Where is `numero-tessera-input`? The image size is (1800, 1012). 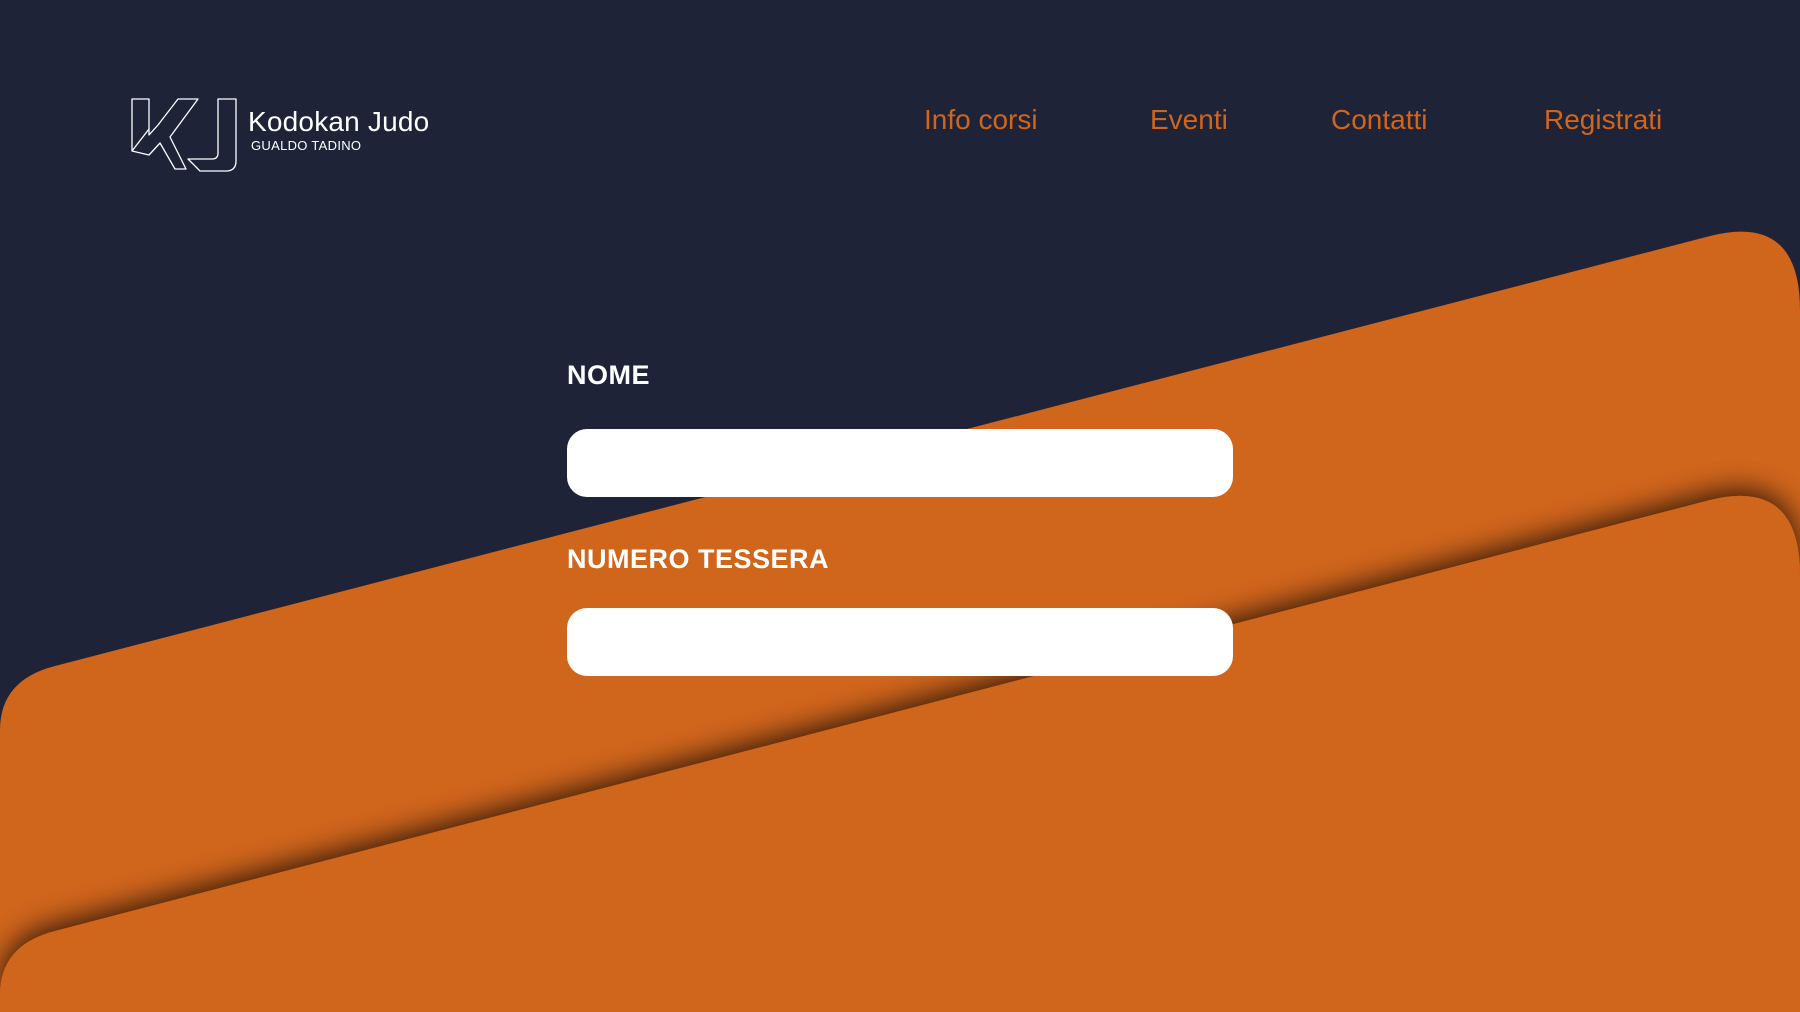 numero-tessera-input is located at coordinates (900, 642).